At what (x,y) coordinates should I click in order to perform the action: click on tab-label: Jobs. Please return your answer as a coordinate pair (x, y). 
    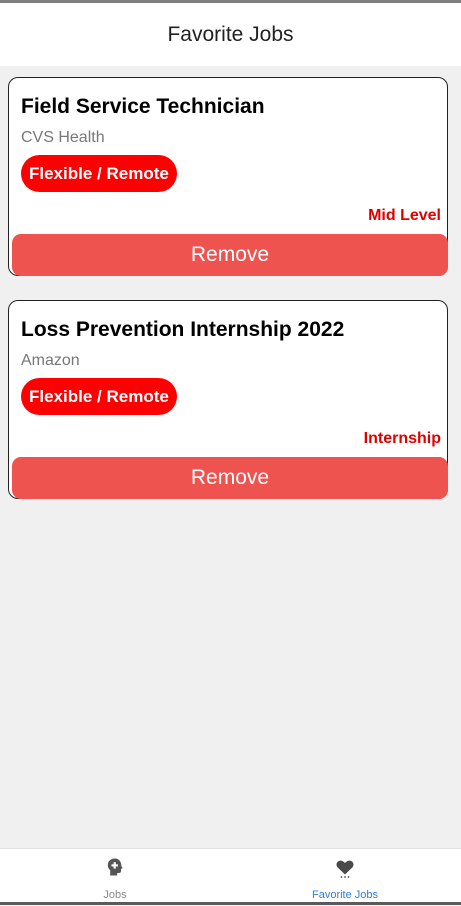
    Looking at the image, I should click on (115, 895).